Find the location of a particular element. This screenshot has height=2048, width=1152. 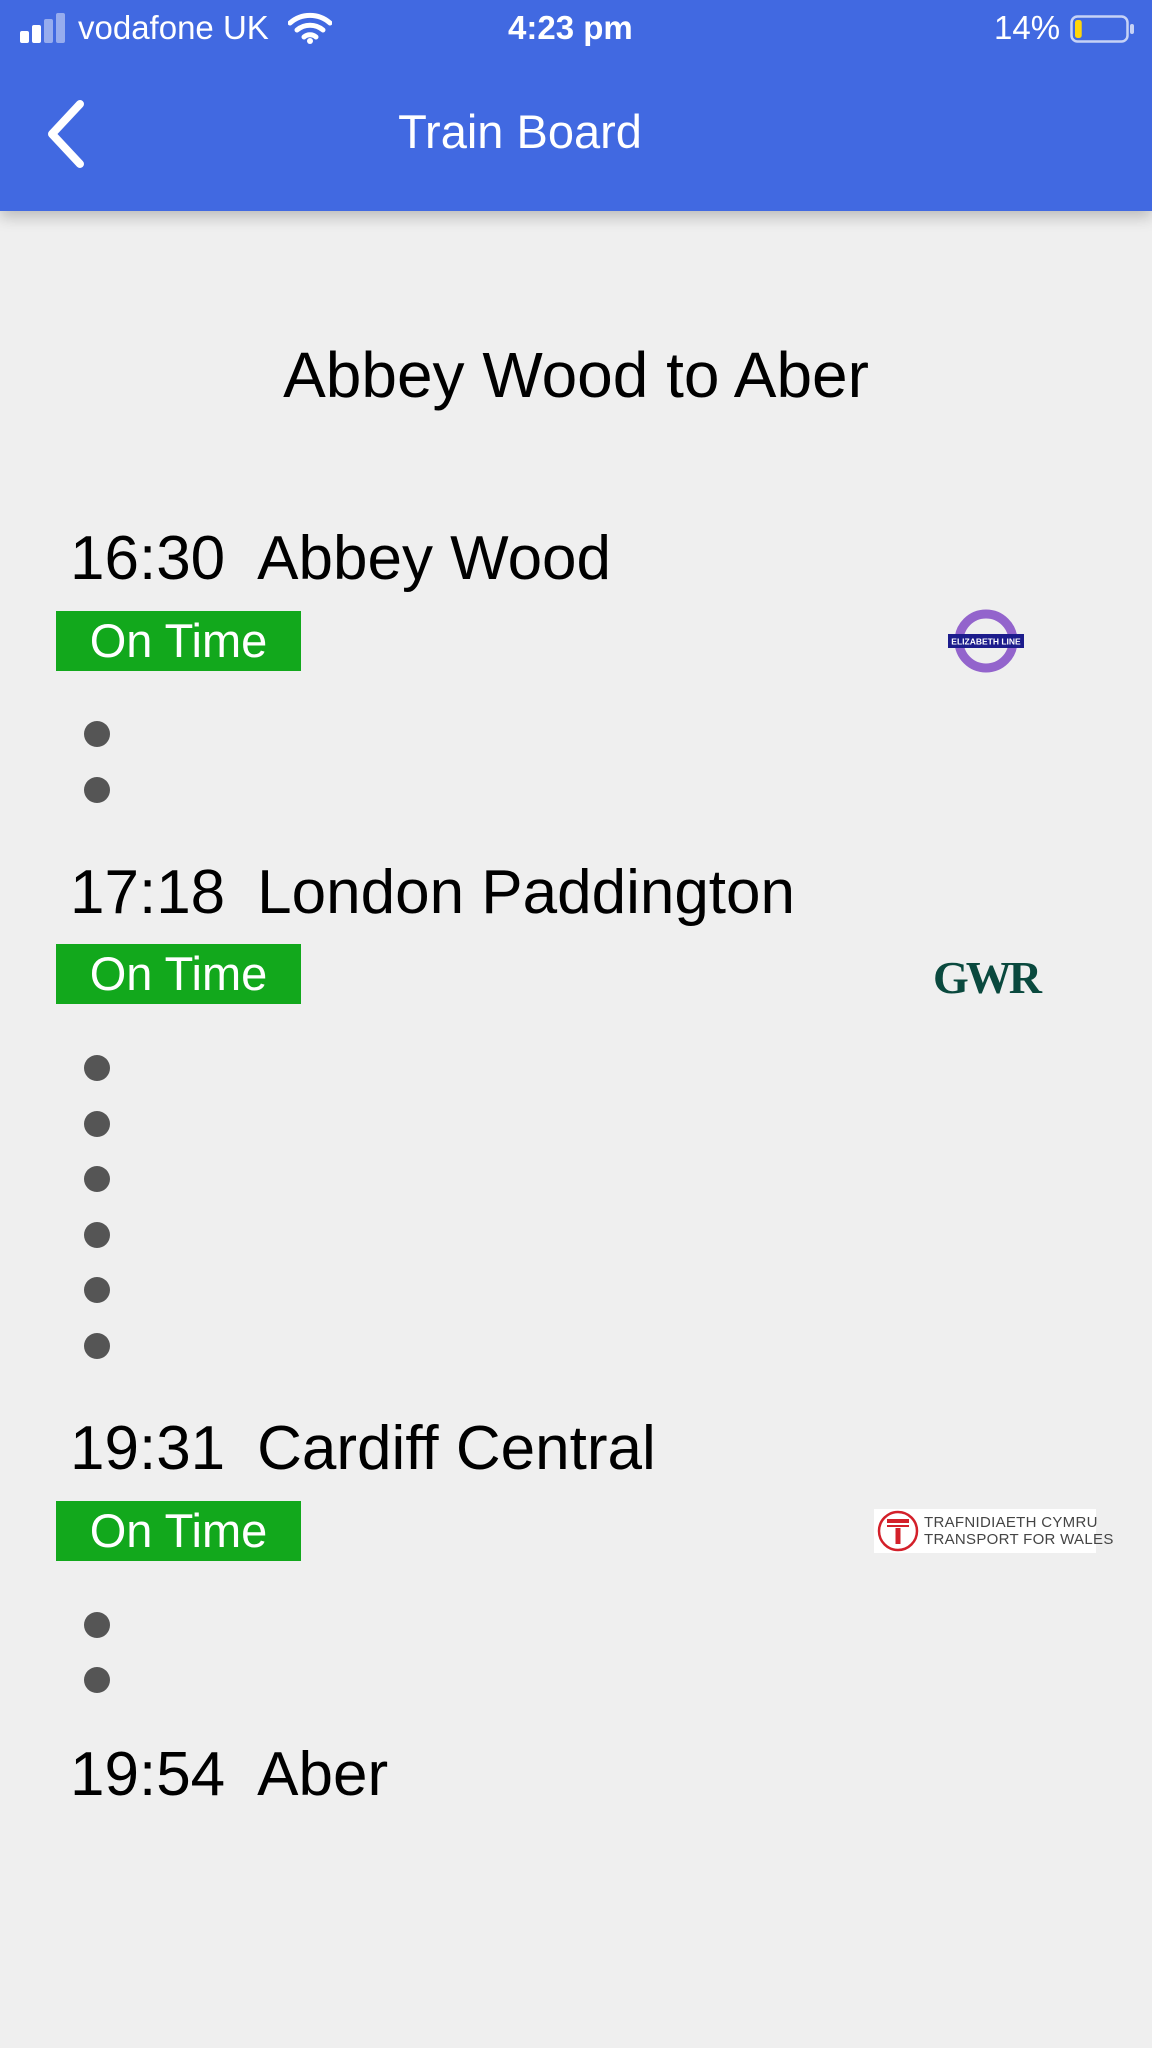

wifi-icon is located at coordinates (310, 28).